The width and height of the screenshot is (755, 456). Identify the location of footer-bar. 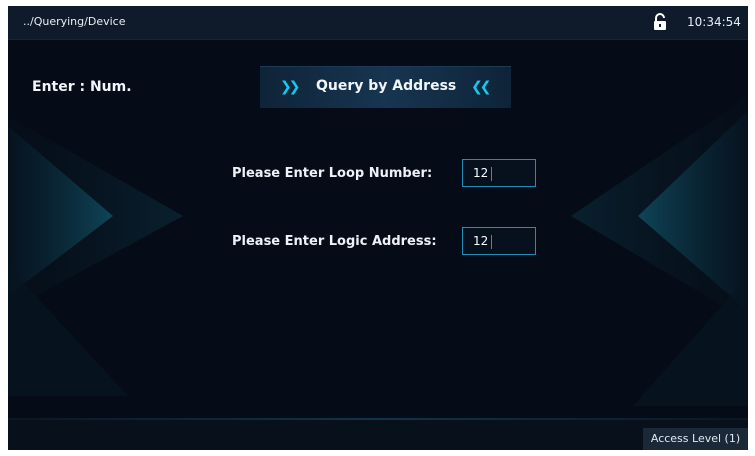
(378, 435).